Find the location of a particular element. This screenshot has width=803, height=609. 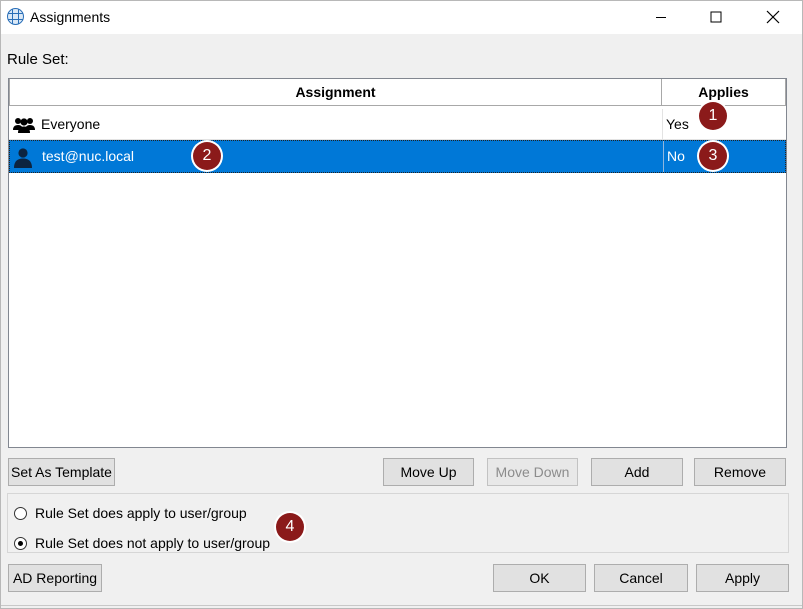

ok-button: OK is located at coordinates (539, 578).